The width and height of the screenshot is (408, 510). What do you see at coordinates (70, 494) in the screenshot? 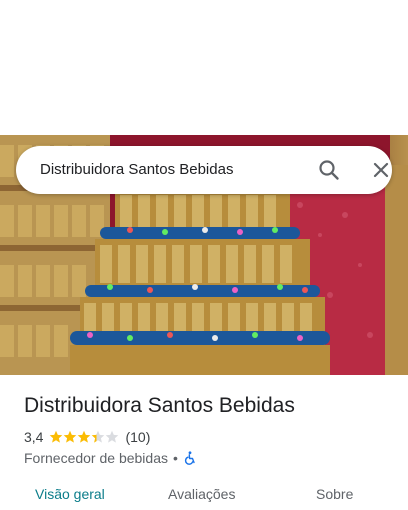
I see `tab-overview: Visão geral` at bounding box center [70, 494].